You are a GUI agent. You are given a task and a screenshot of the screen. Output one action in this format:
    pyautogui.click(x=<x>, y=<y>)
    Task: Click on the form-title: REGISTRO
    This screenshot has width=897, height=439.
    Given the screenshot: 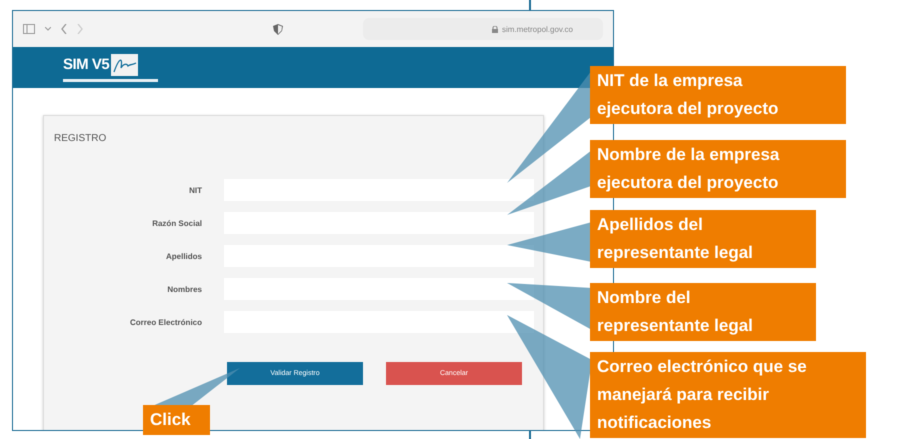 What is the action you would take?
    pyautogui.click(x=80, y=138)
    